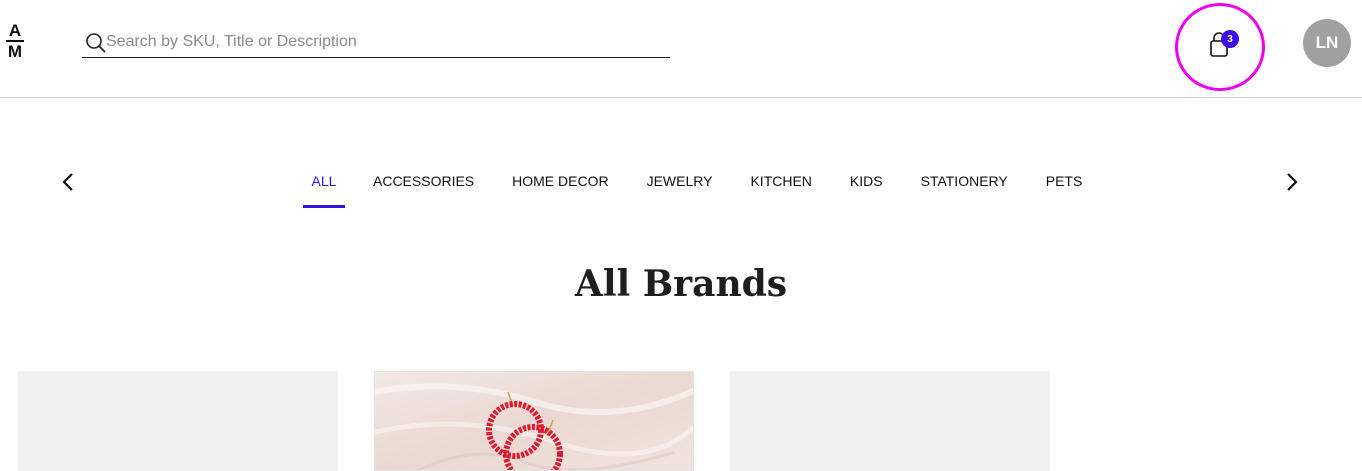  What do you see at coordinates (780, 179) in the screenshot?
I see `tab-kitchen: KITCHEN` at bounding box center [780, 179].